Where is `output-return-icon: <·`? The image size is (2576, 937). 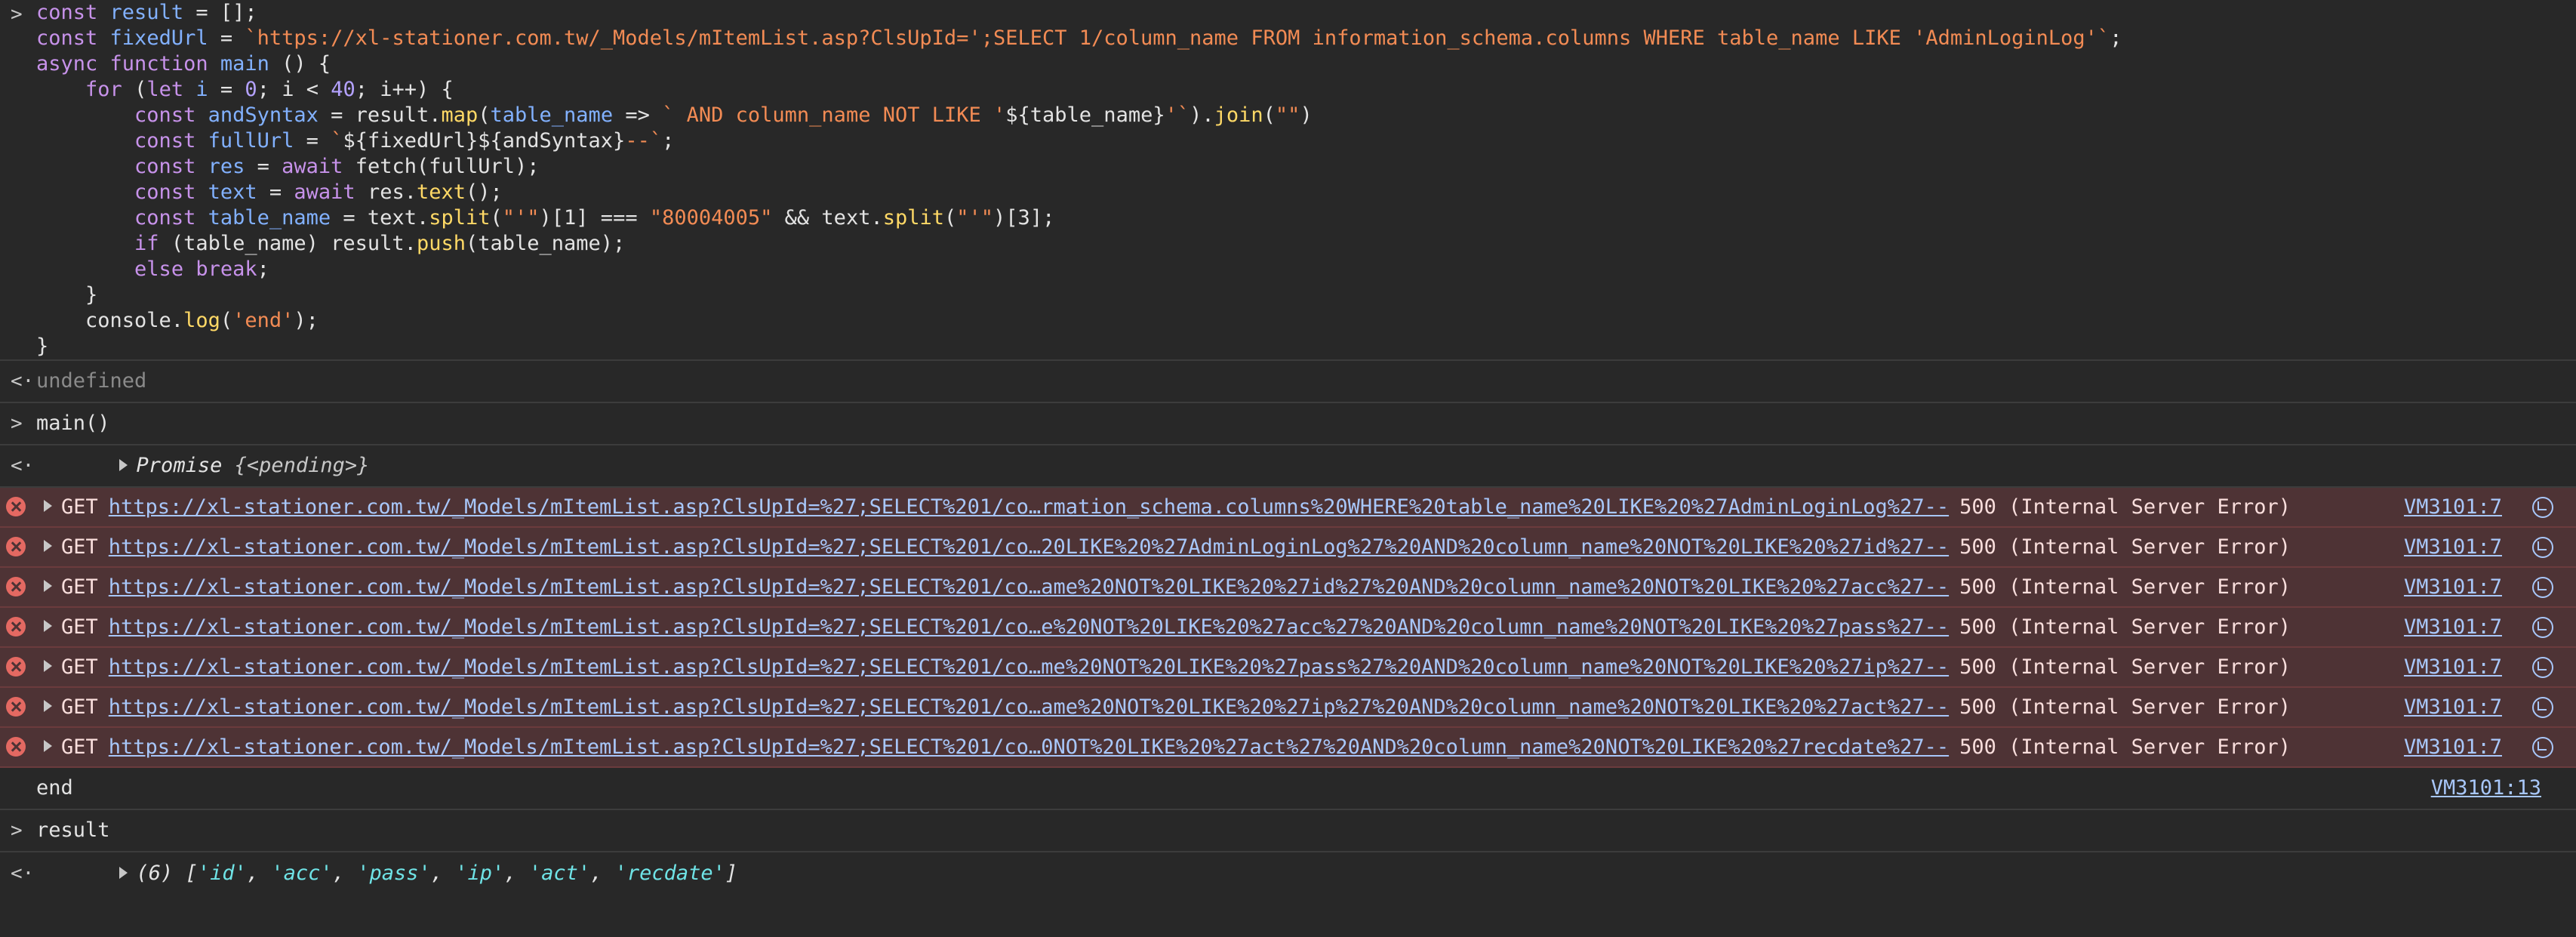
output-return-icon: <· is located at coordinates (23, 381).